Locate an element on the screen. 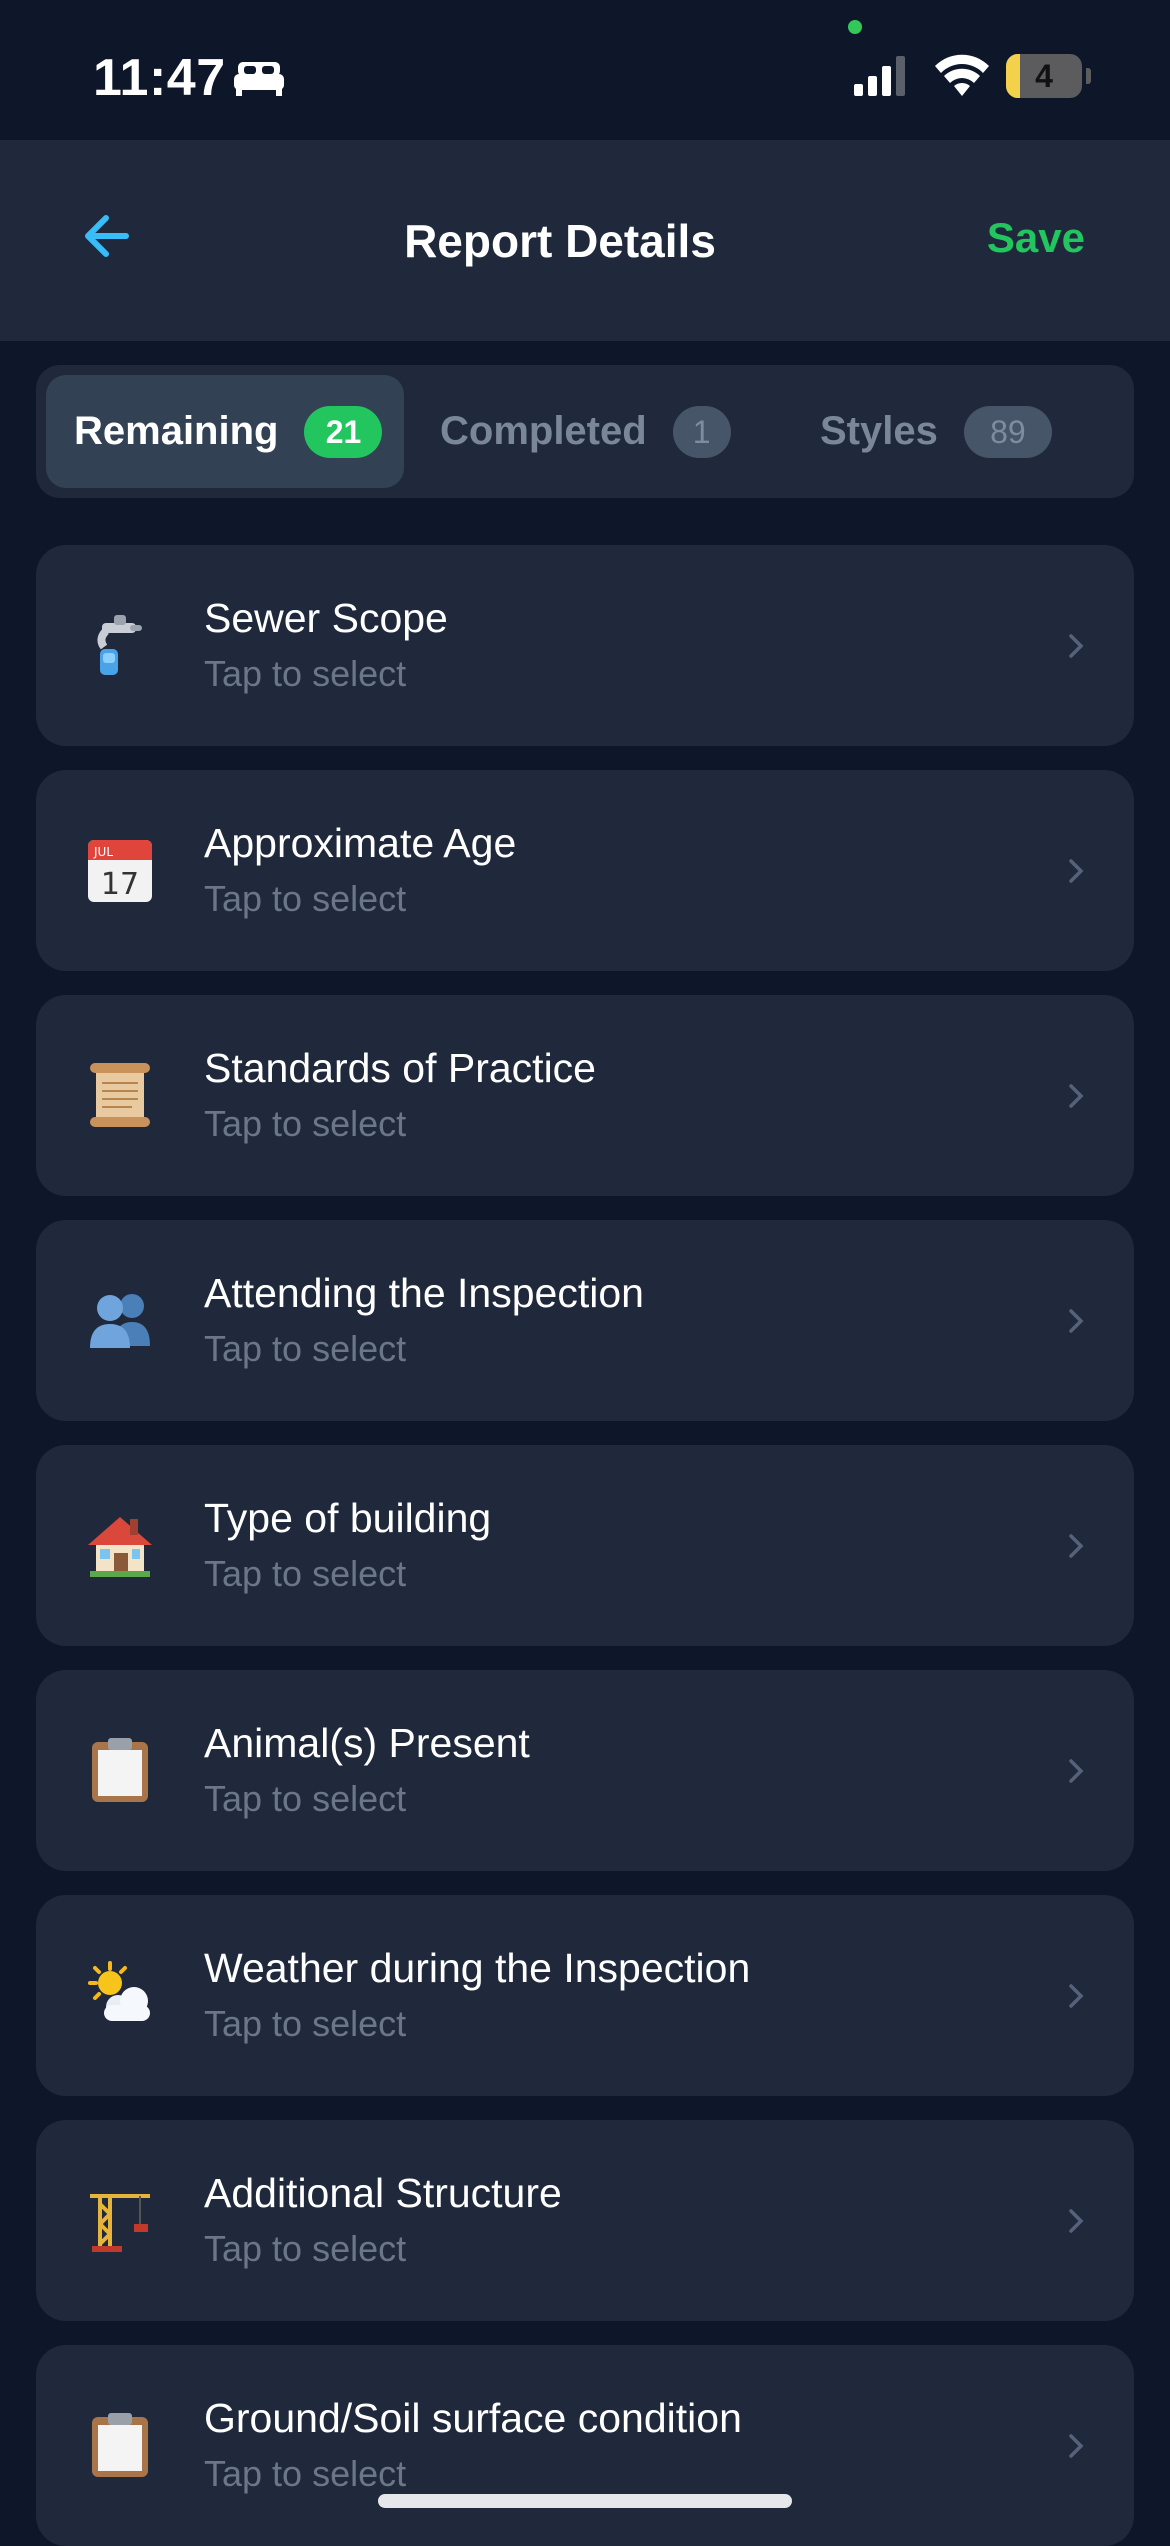 The width and height of the screenshot is (1170, 2546). navigation-header: Report Details Save is located at coordinates (585, 240).